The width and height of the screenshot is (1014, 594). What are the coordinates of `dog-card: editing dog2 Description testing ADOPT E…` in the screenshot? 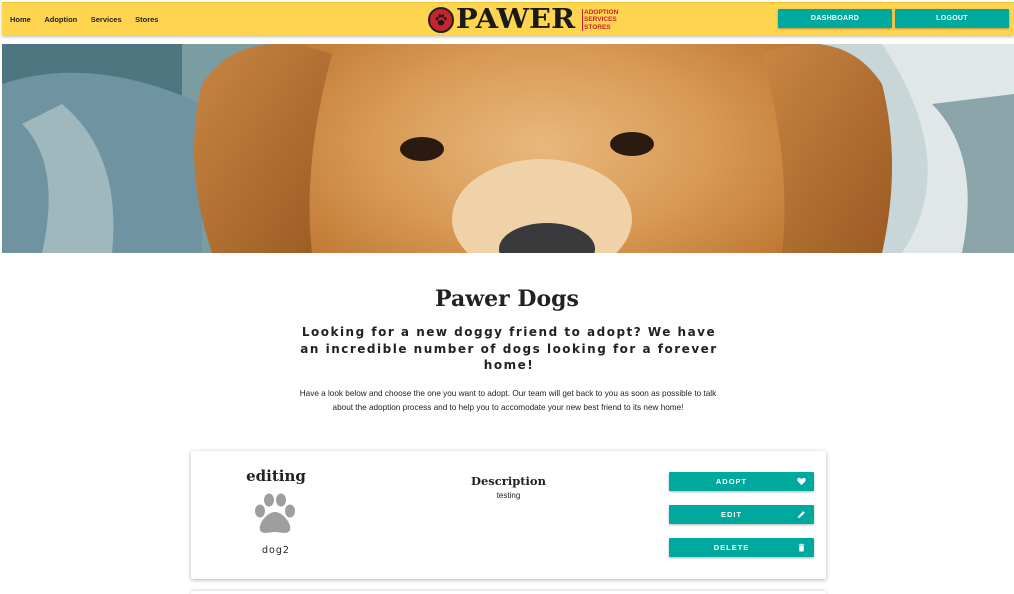 It's located at (508, 515).